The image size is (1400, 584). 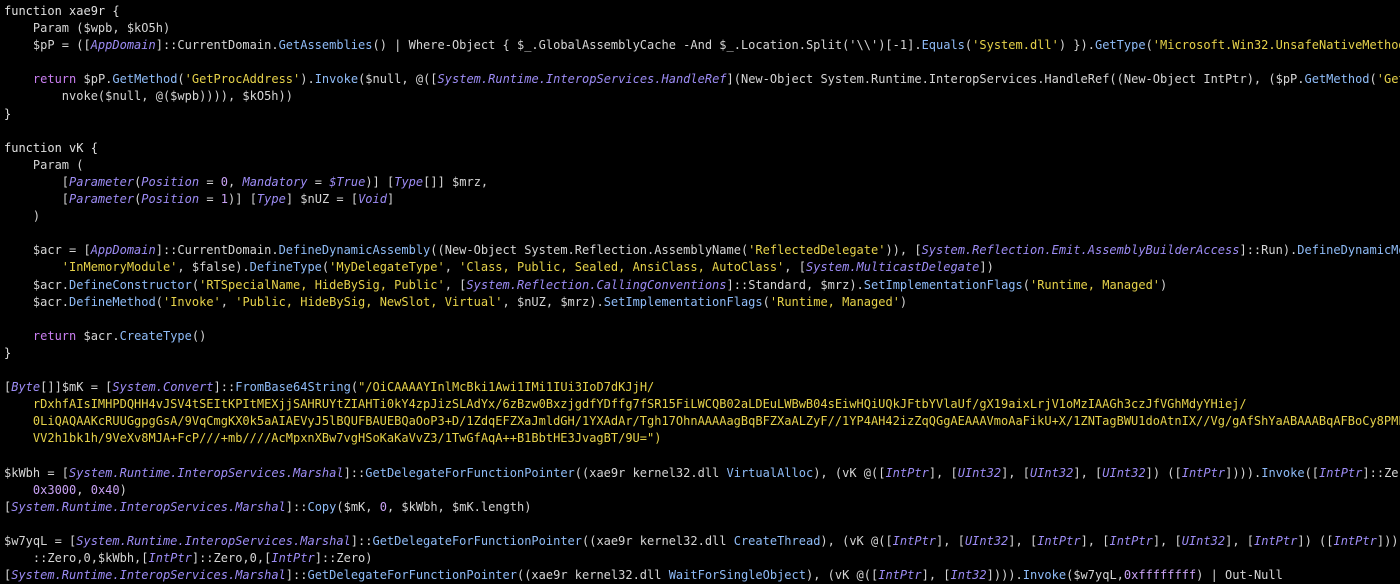 What do you see at coordinates (54, 335) in the screenshot?
I see `code-token: return` at bounding box center [54, 335].